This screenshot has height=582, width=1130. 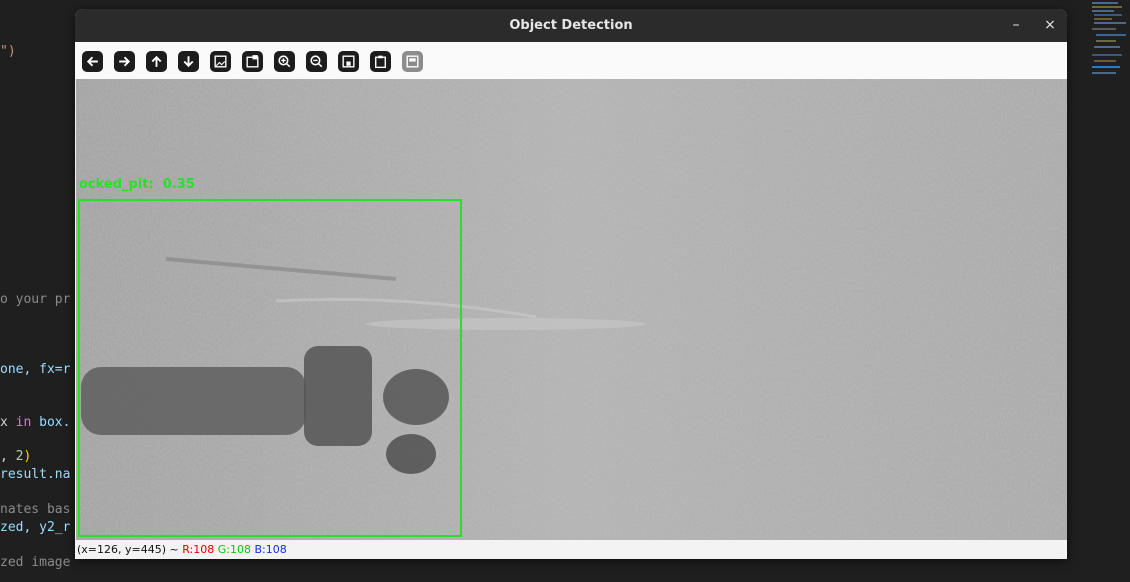 What do you see at coordinates (35, 527) in the screenshot?
I see `code-line: zed, y2_r` at bounding box center [35, 527].